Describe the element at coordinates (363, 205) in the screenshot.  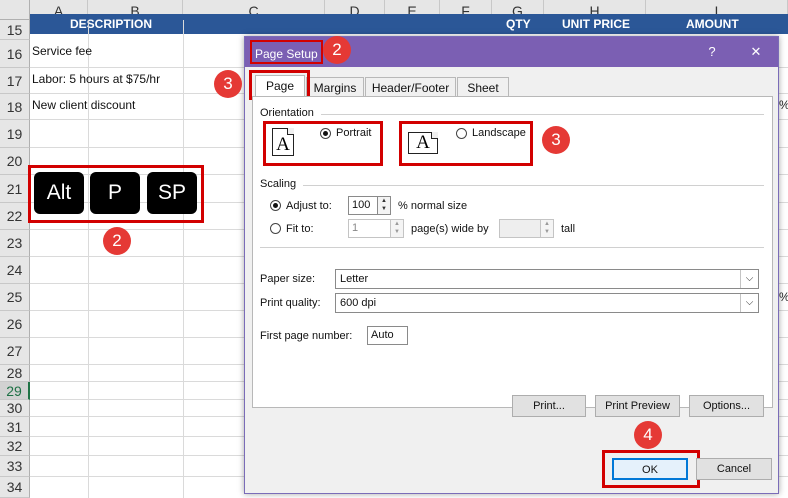
I see `adjust-to-input: 100` at that location.